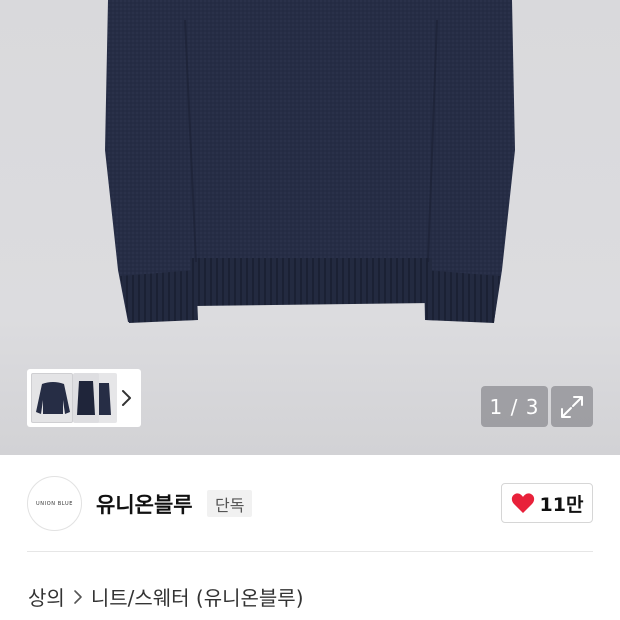 Image resolution: width=620 pixels, height=620 pixels. Describe the element at coordinates (514, 406) in the screenshot. I see `image-counter: 1 / 3` at that location.